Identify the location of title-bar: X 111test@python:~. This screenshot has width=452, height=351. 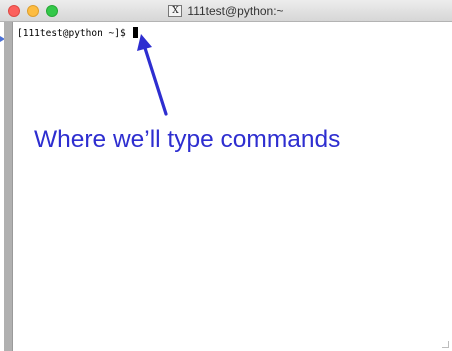
(226, 11).